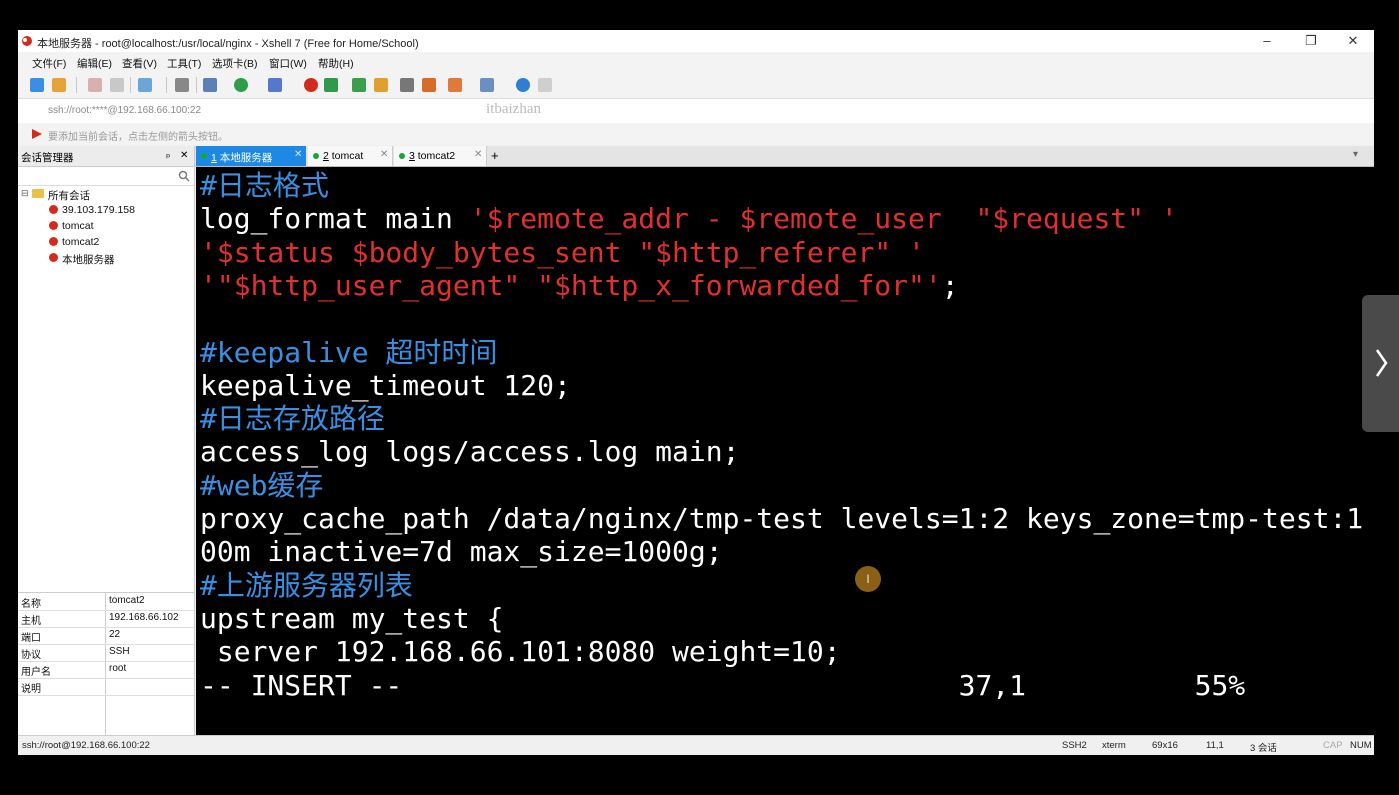 This screenshot has height=795, width=1399. Describe the element at coordinates (1263, 748) in the screenshot. I see `status-sessions: 3 会话` at that location.